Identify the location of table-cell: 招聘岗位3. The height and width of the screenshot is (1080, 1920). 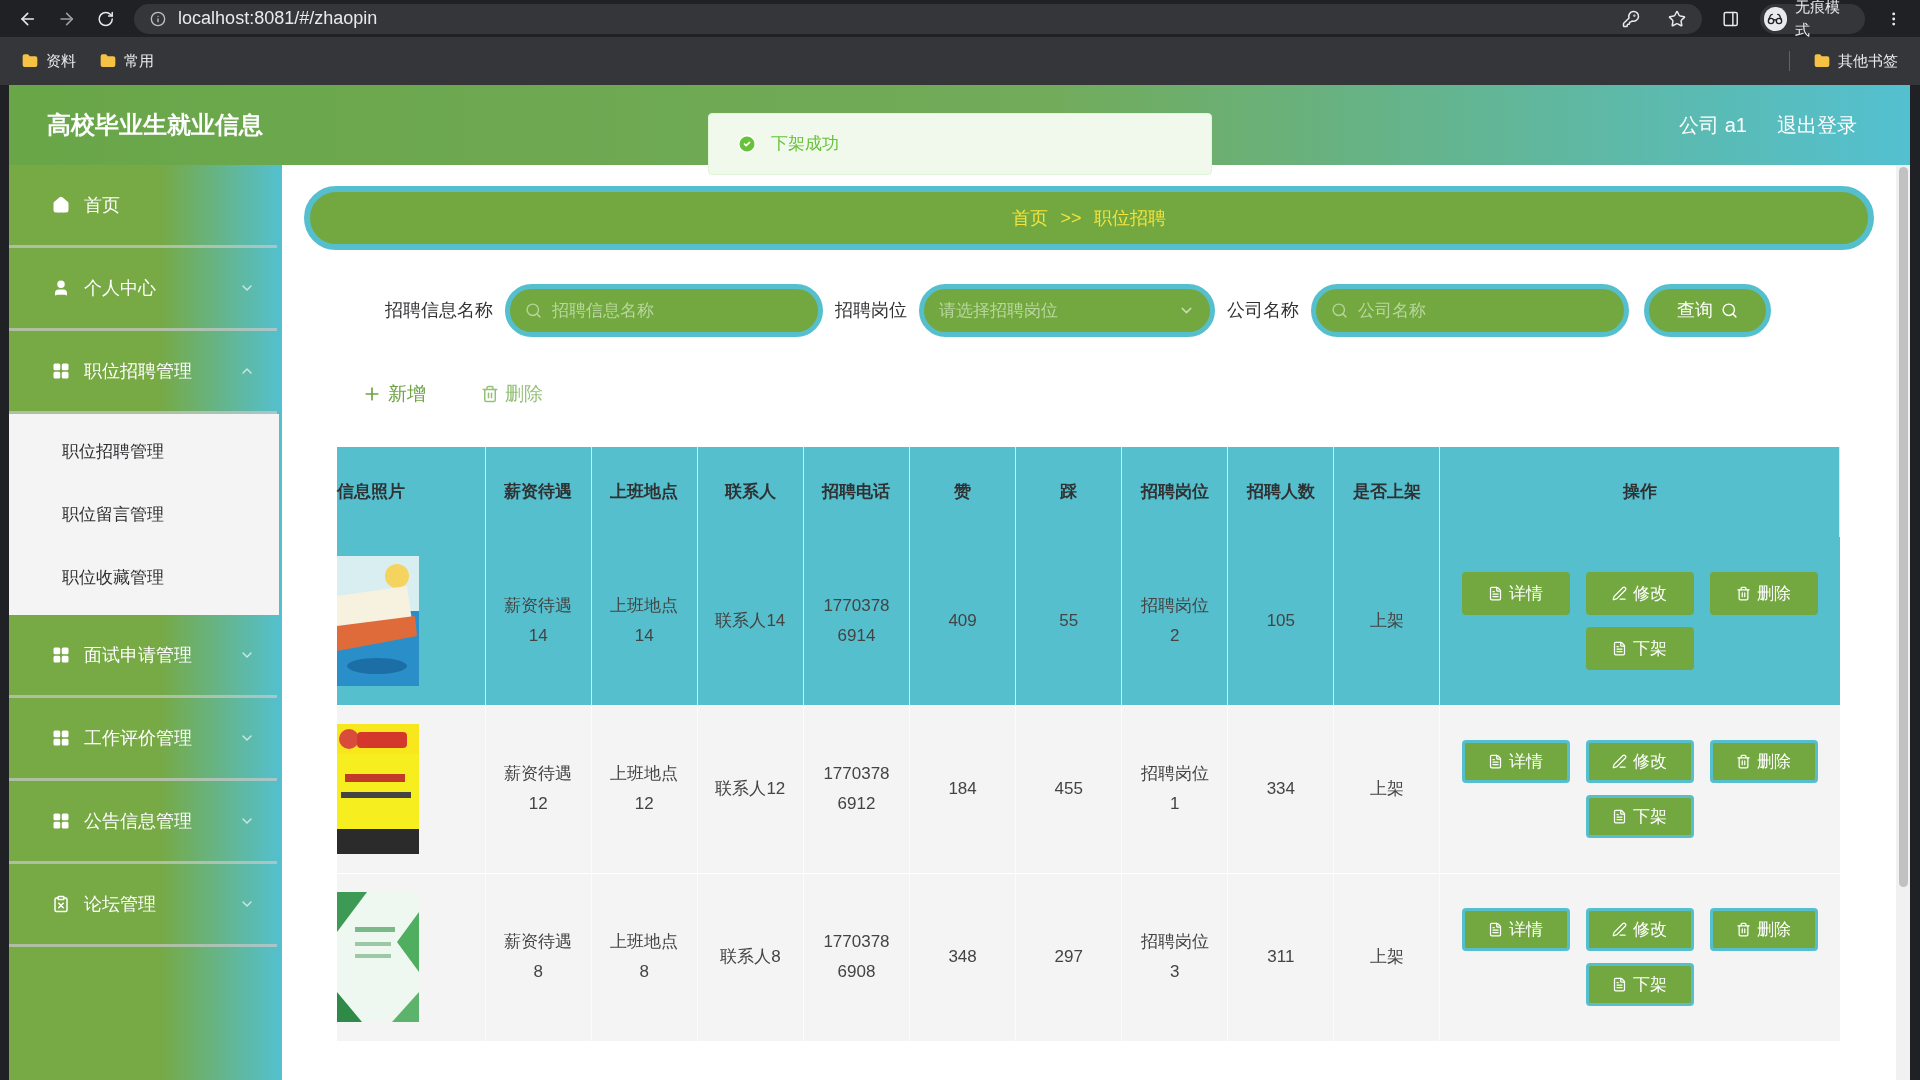
(1174, 957).